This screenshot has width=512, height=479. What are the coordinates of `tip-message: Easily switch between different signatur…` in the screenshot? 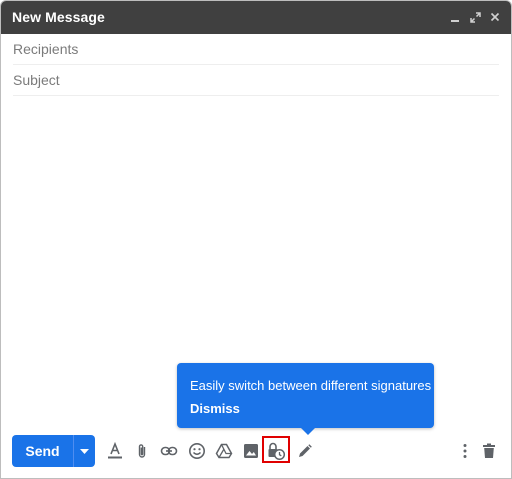 It's located at (311, 385).